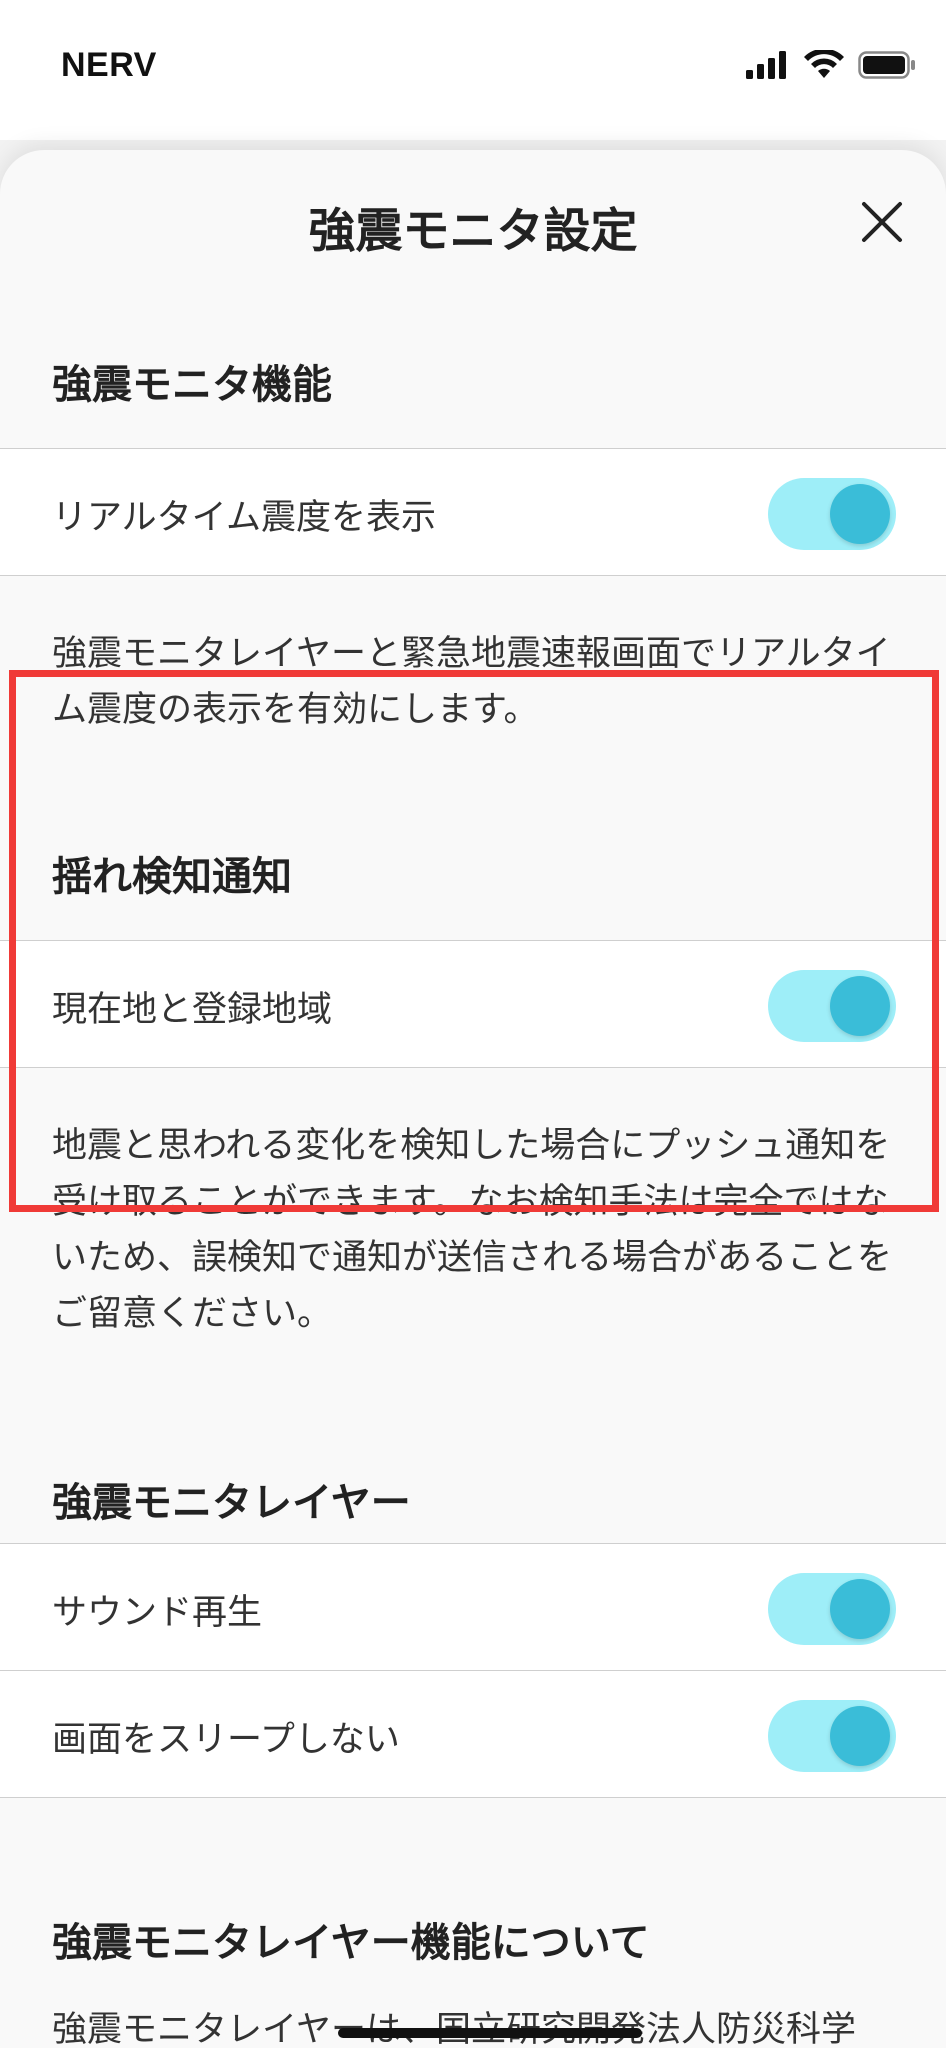 This screenshot has height=2048, width=946. What do you see at coordinates (766, 65) in the screenshot?
I see `signal-icon` at bounding box center [766, 65].